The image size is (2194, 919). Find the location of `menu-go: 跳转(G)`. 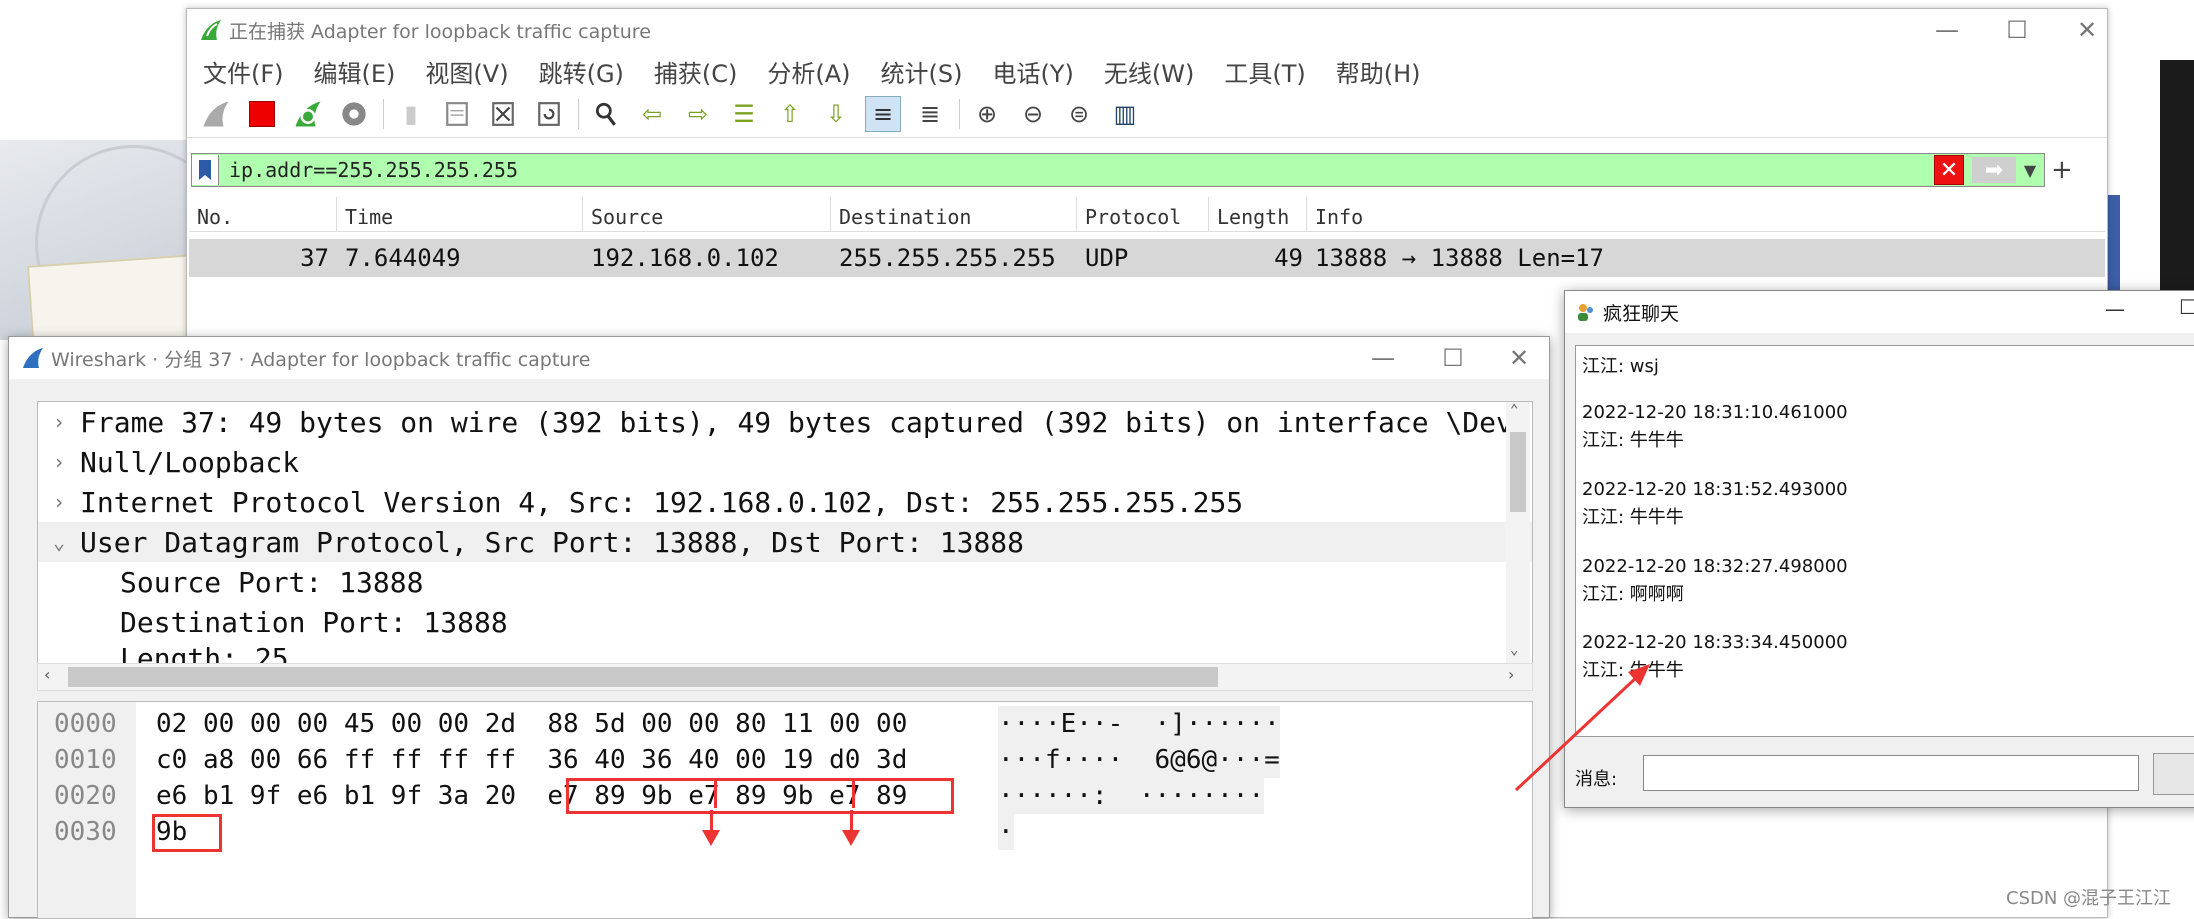

menu-go: 跳转(G) is located at coordinates (581, 71).